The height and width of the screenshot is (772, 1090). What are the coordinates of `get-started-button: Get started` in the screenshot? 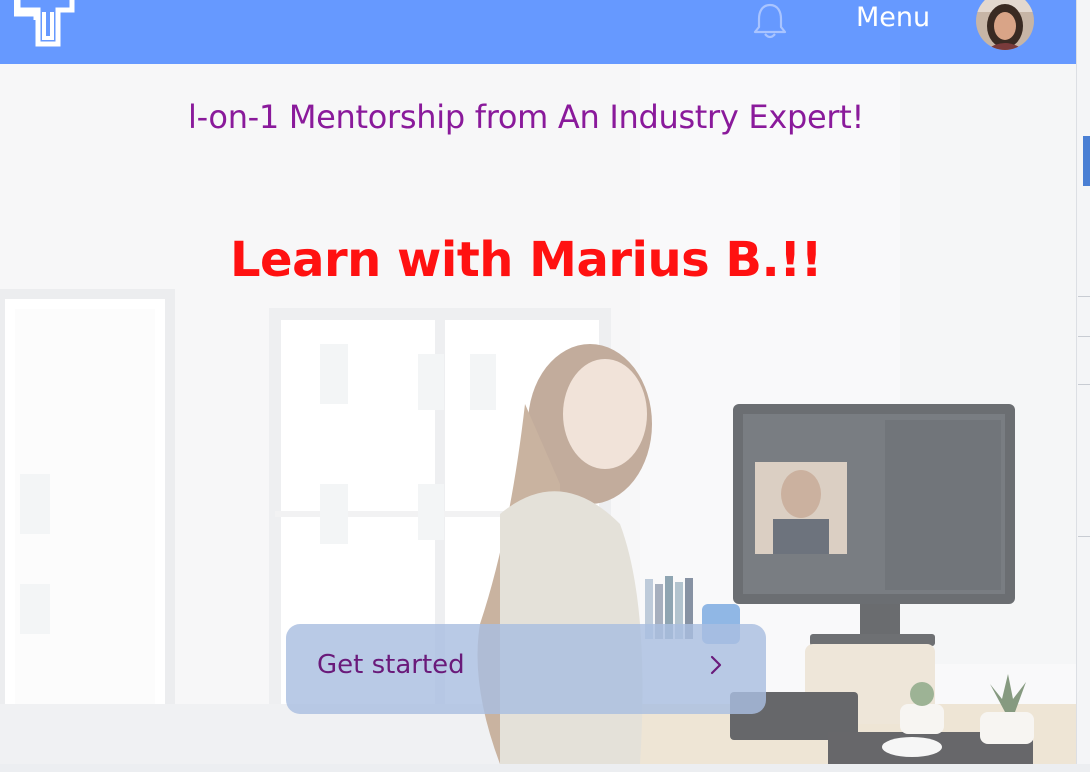 It's located at (526, 669).